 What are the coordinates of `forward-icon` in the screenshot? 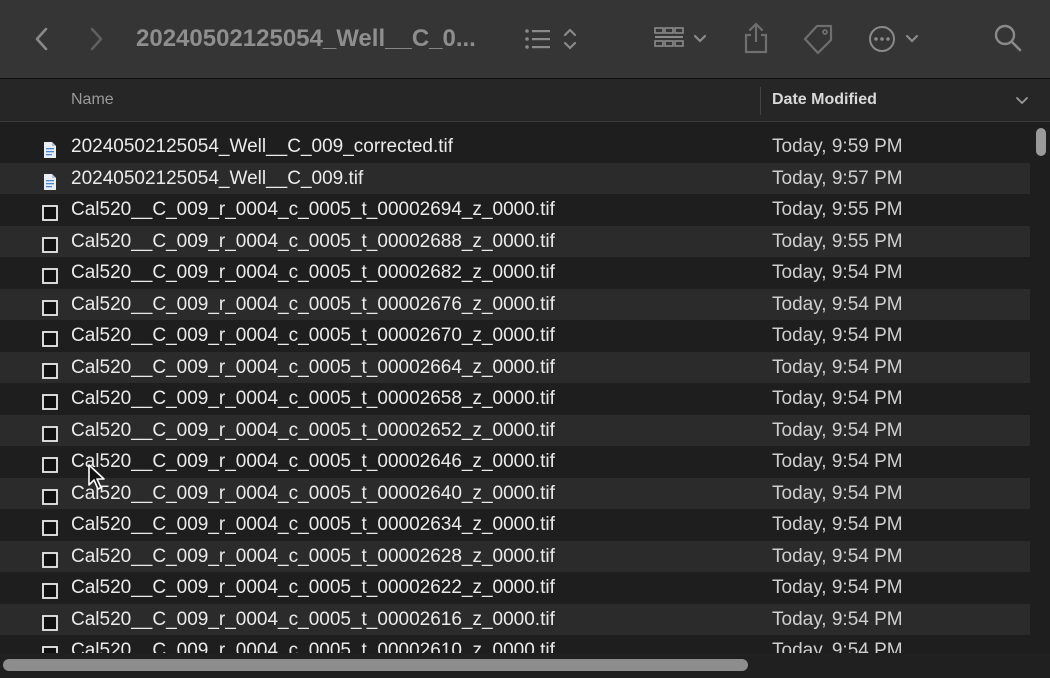 It's located at (97, 39).